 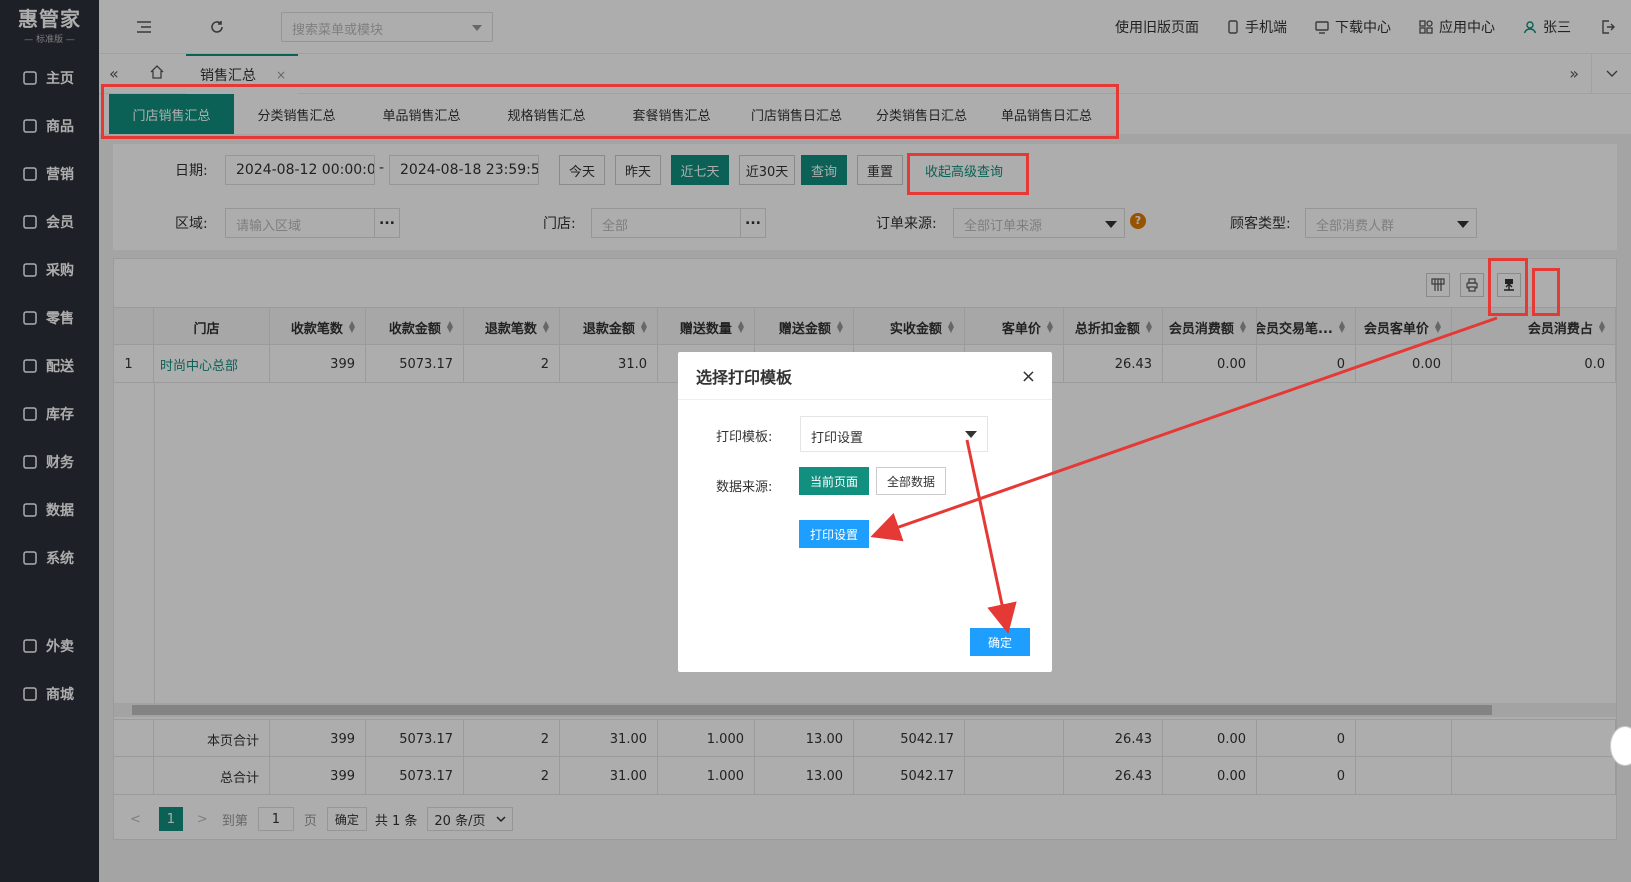 I want to click on arrow-to-confirm, so click(x=991, y=536).